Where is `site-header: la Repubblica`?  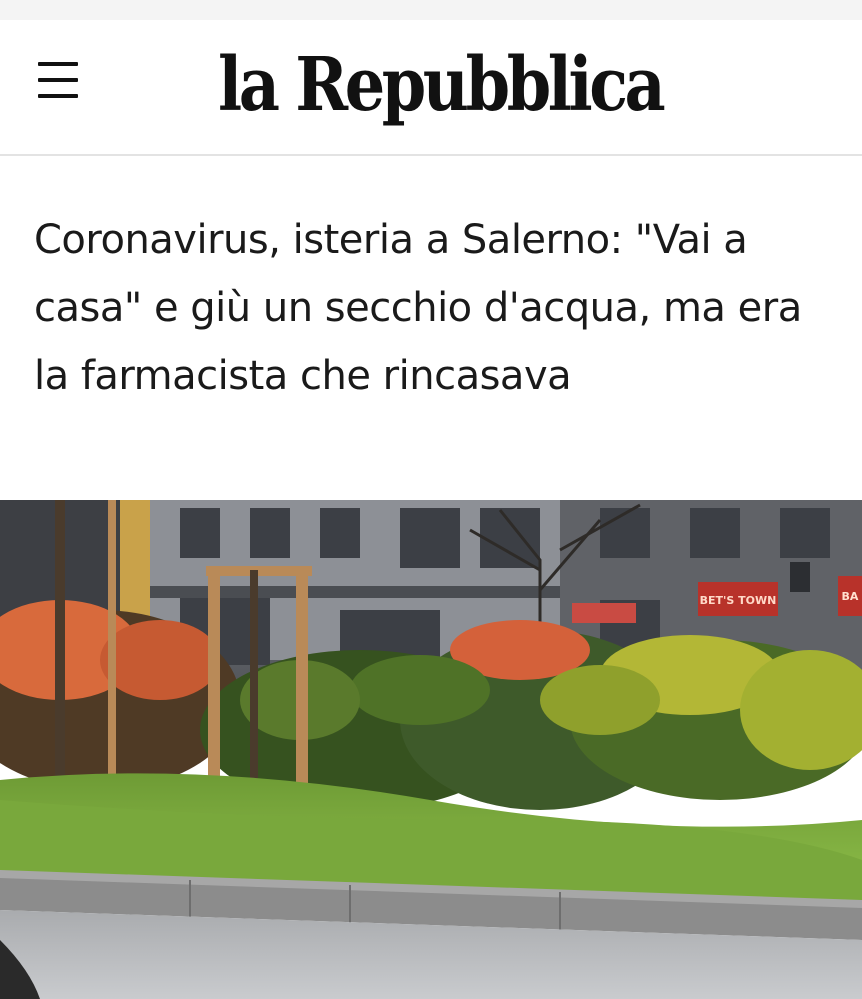
site-header: la Repubblica is located at coordinates (431, 88).